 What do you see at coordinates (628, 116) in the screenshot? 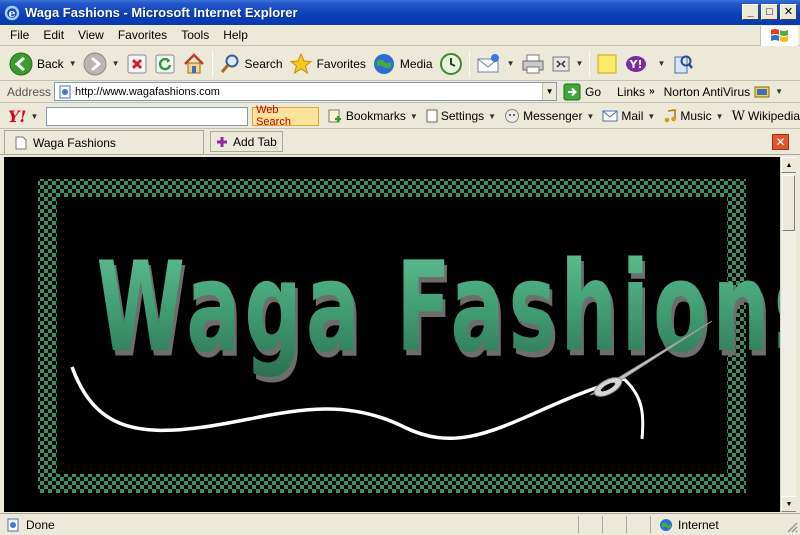
I see `mail-button: Mail ▼` at bounding box center [628, 116].